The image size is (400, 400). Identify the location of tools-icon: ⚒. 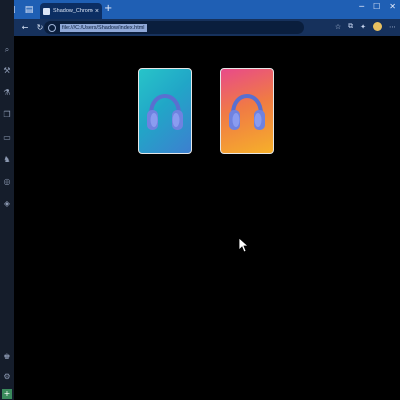
(7, 71).